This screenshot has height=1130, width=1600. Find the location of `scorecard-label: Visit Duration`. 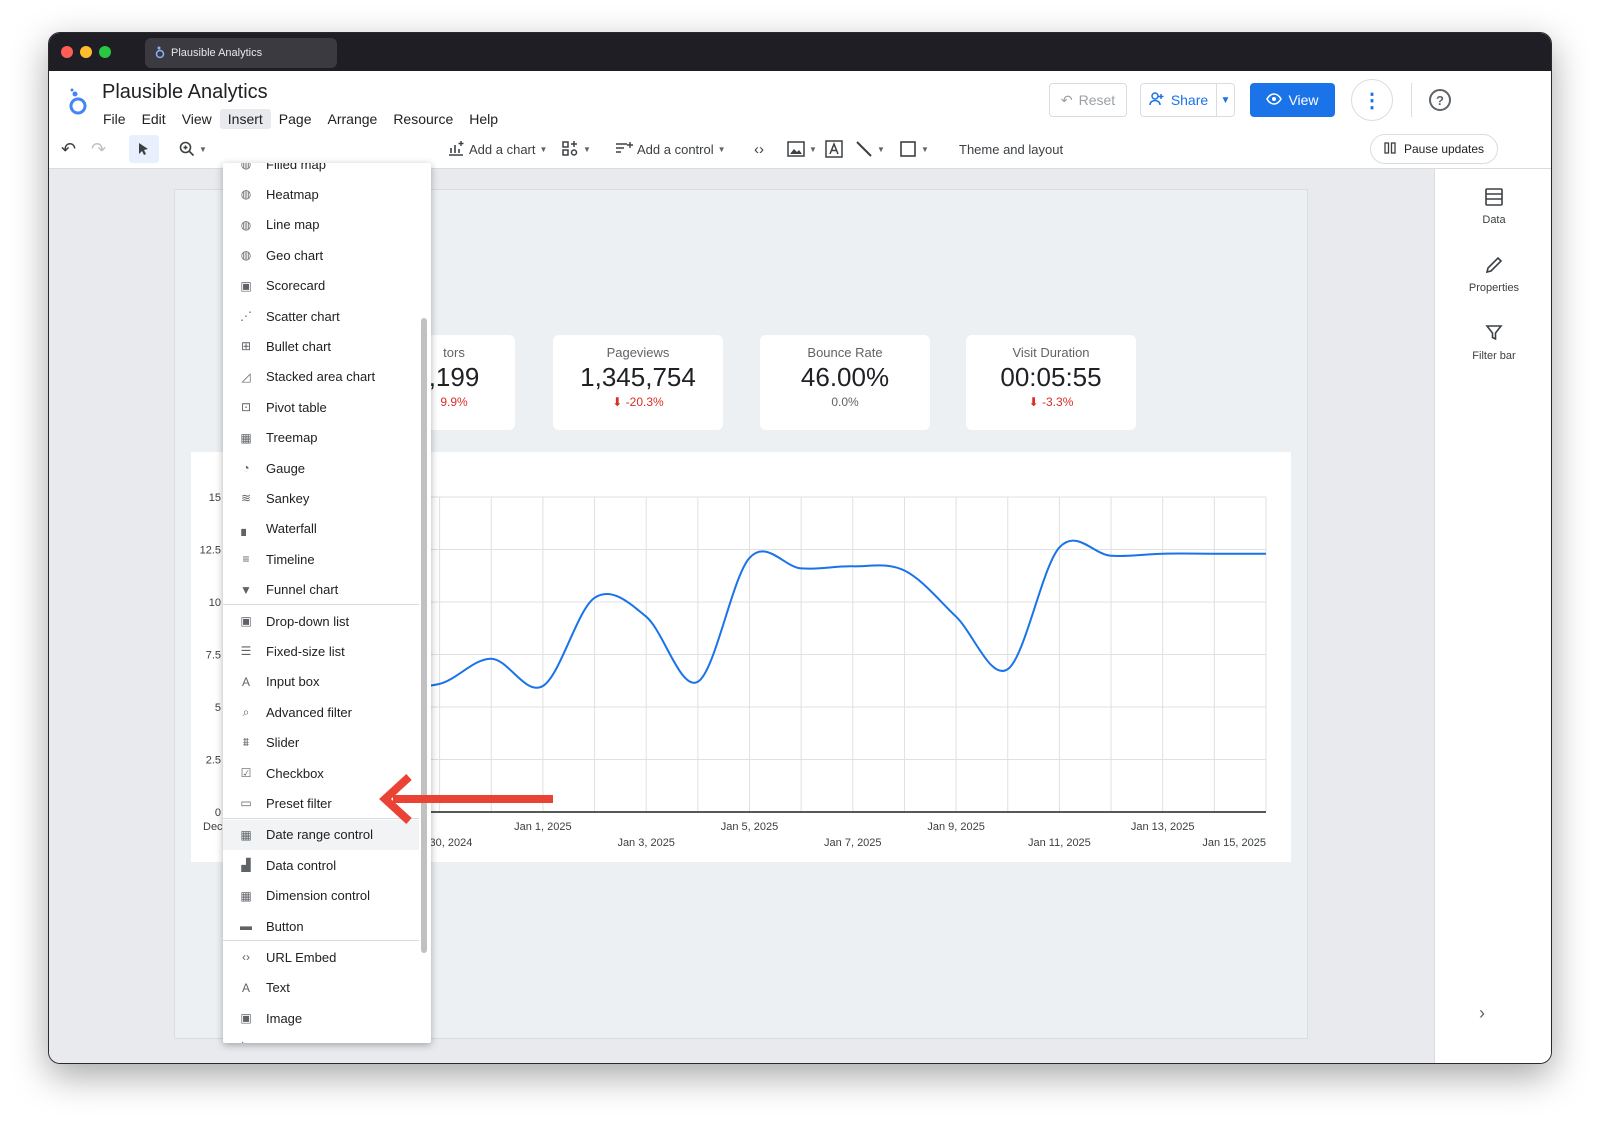

scorecard-label: Visit Duration is located at coordinates (1051, 352).